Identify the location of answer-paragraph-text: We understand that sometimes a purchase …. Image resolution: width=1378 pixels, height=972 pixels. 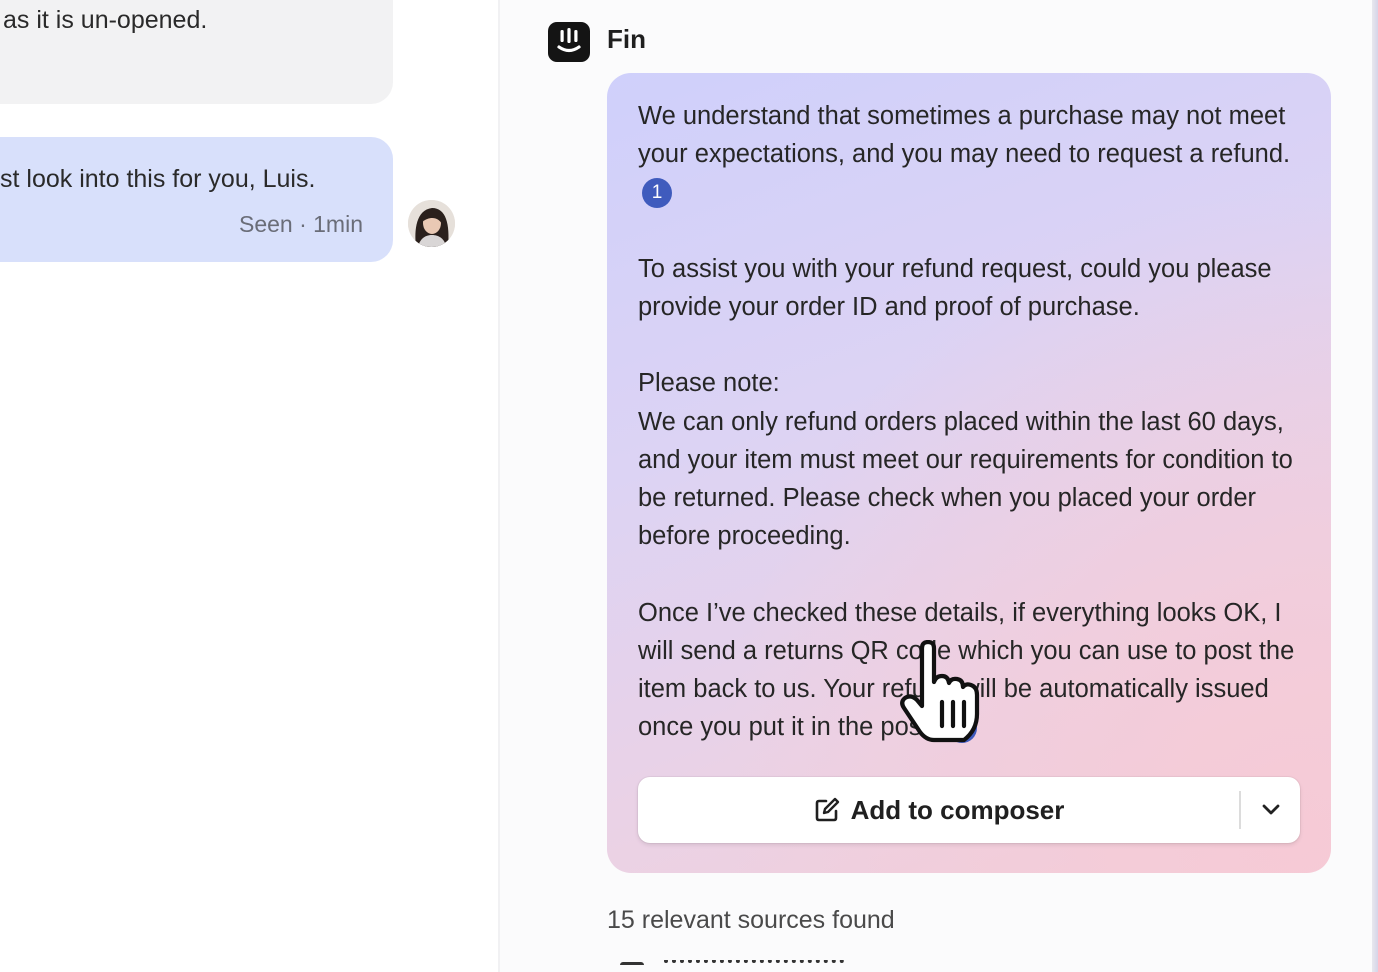
(964, 135).